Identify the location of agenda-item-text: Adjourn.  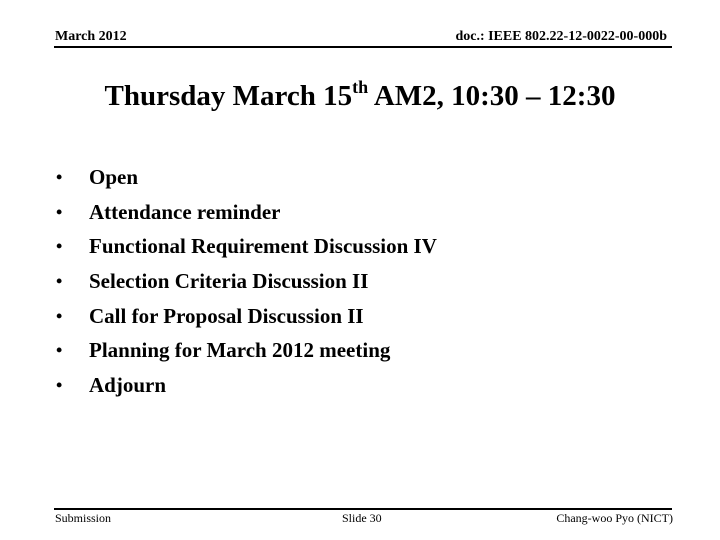
(128, 385).